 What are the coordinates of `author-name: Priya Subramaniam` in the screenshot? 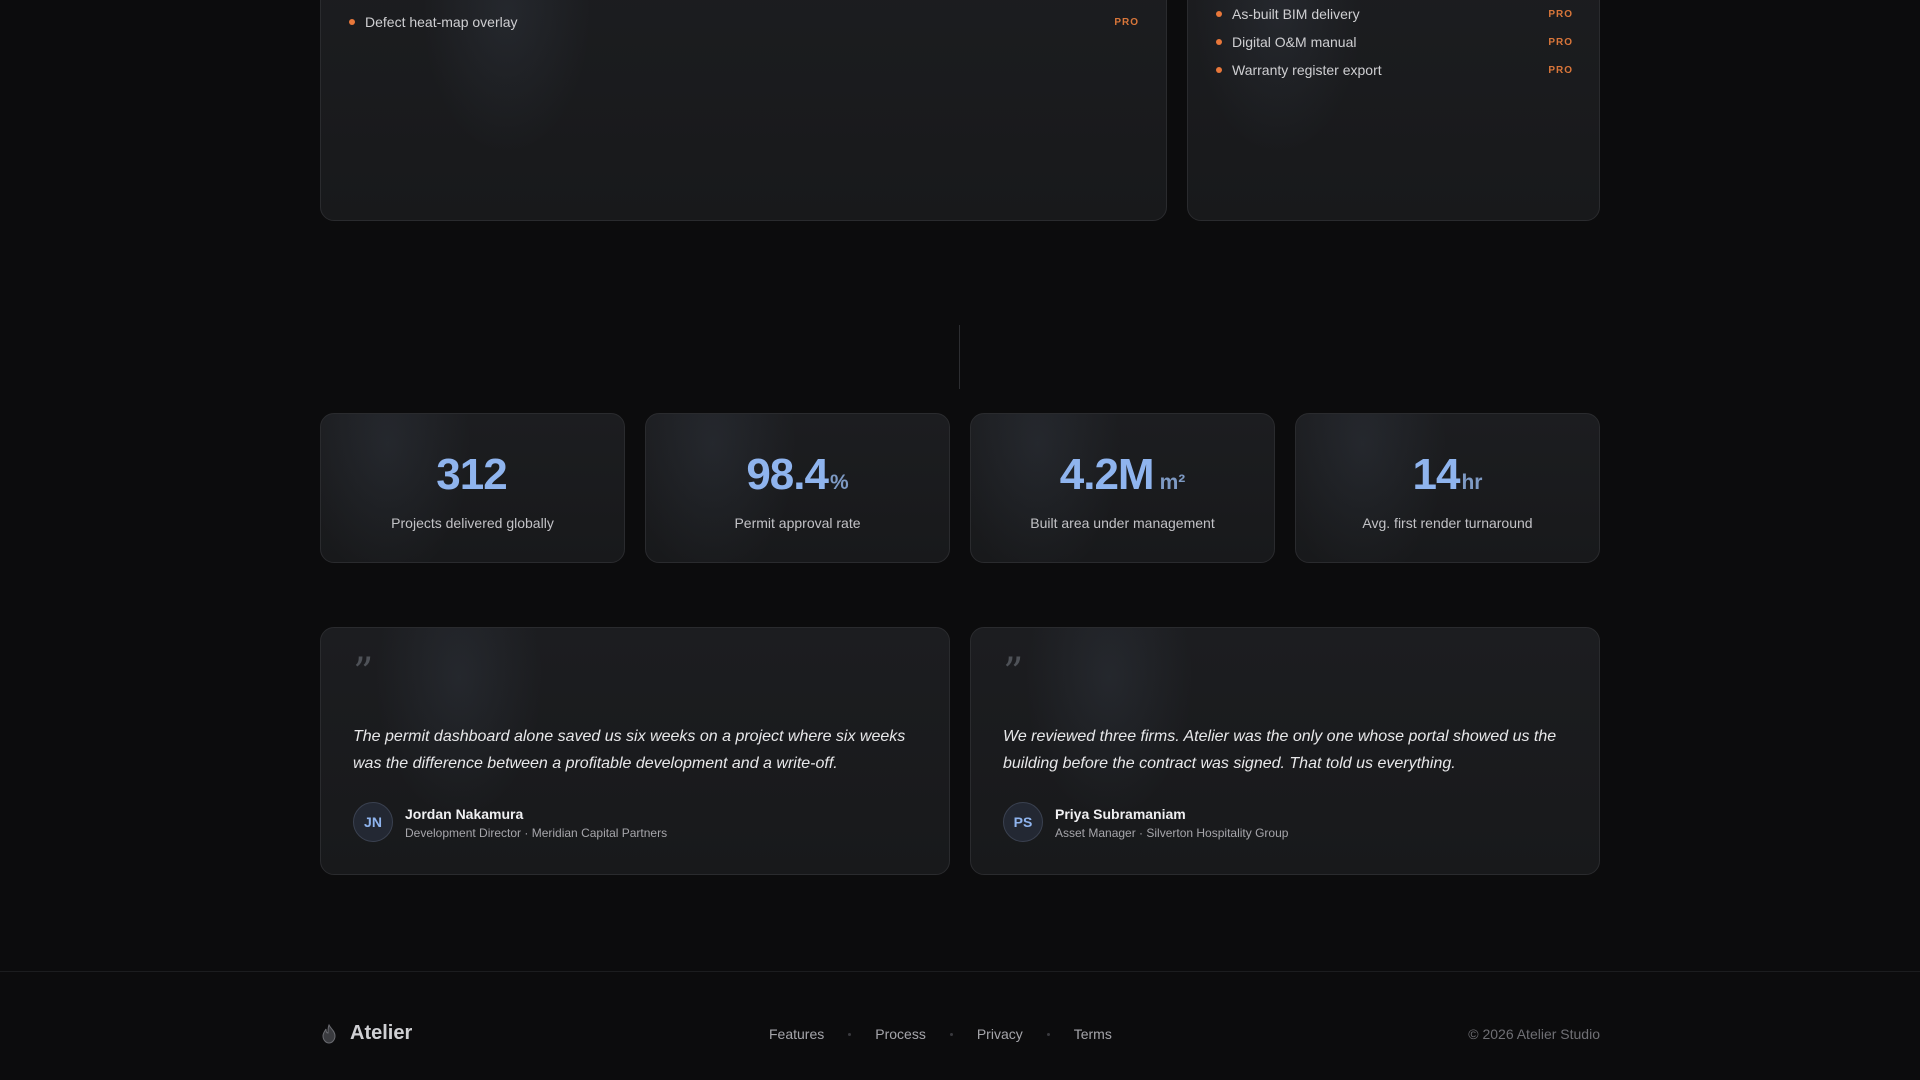 It's located at (1120, 814).